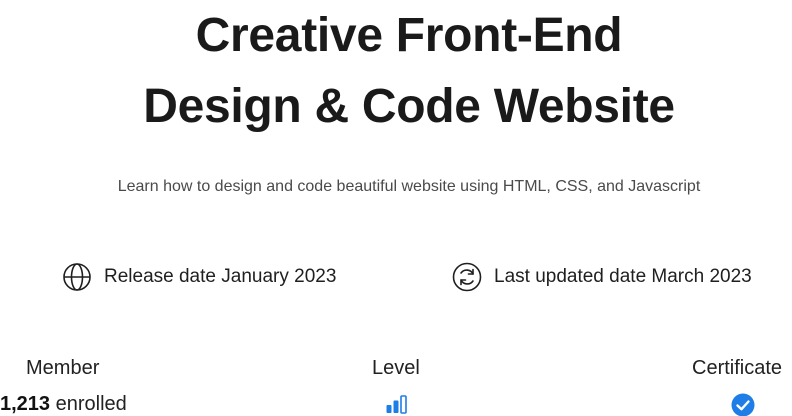 This screenshot has width=792, height=416. I want to click on enrolled-suffix: enrolled, so click(91, 404).